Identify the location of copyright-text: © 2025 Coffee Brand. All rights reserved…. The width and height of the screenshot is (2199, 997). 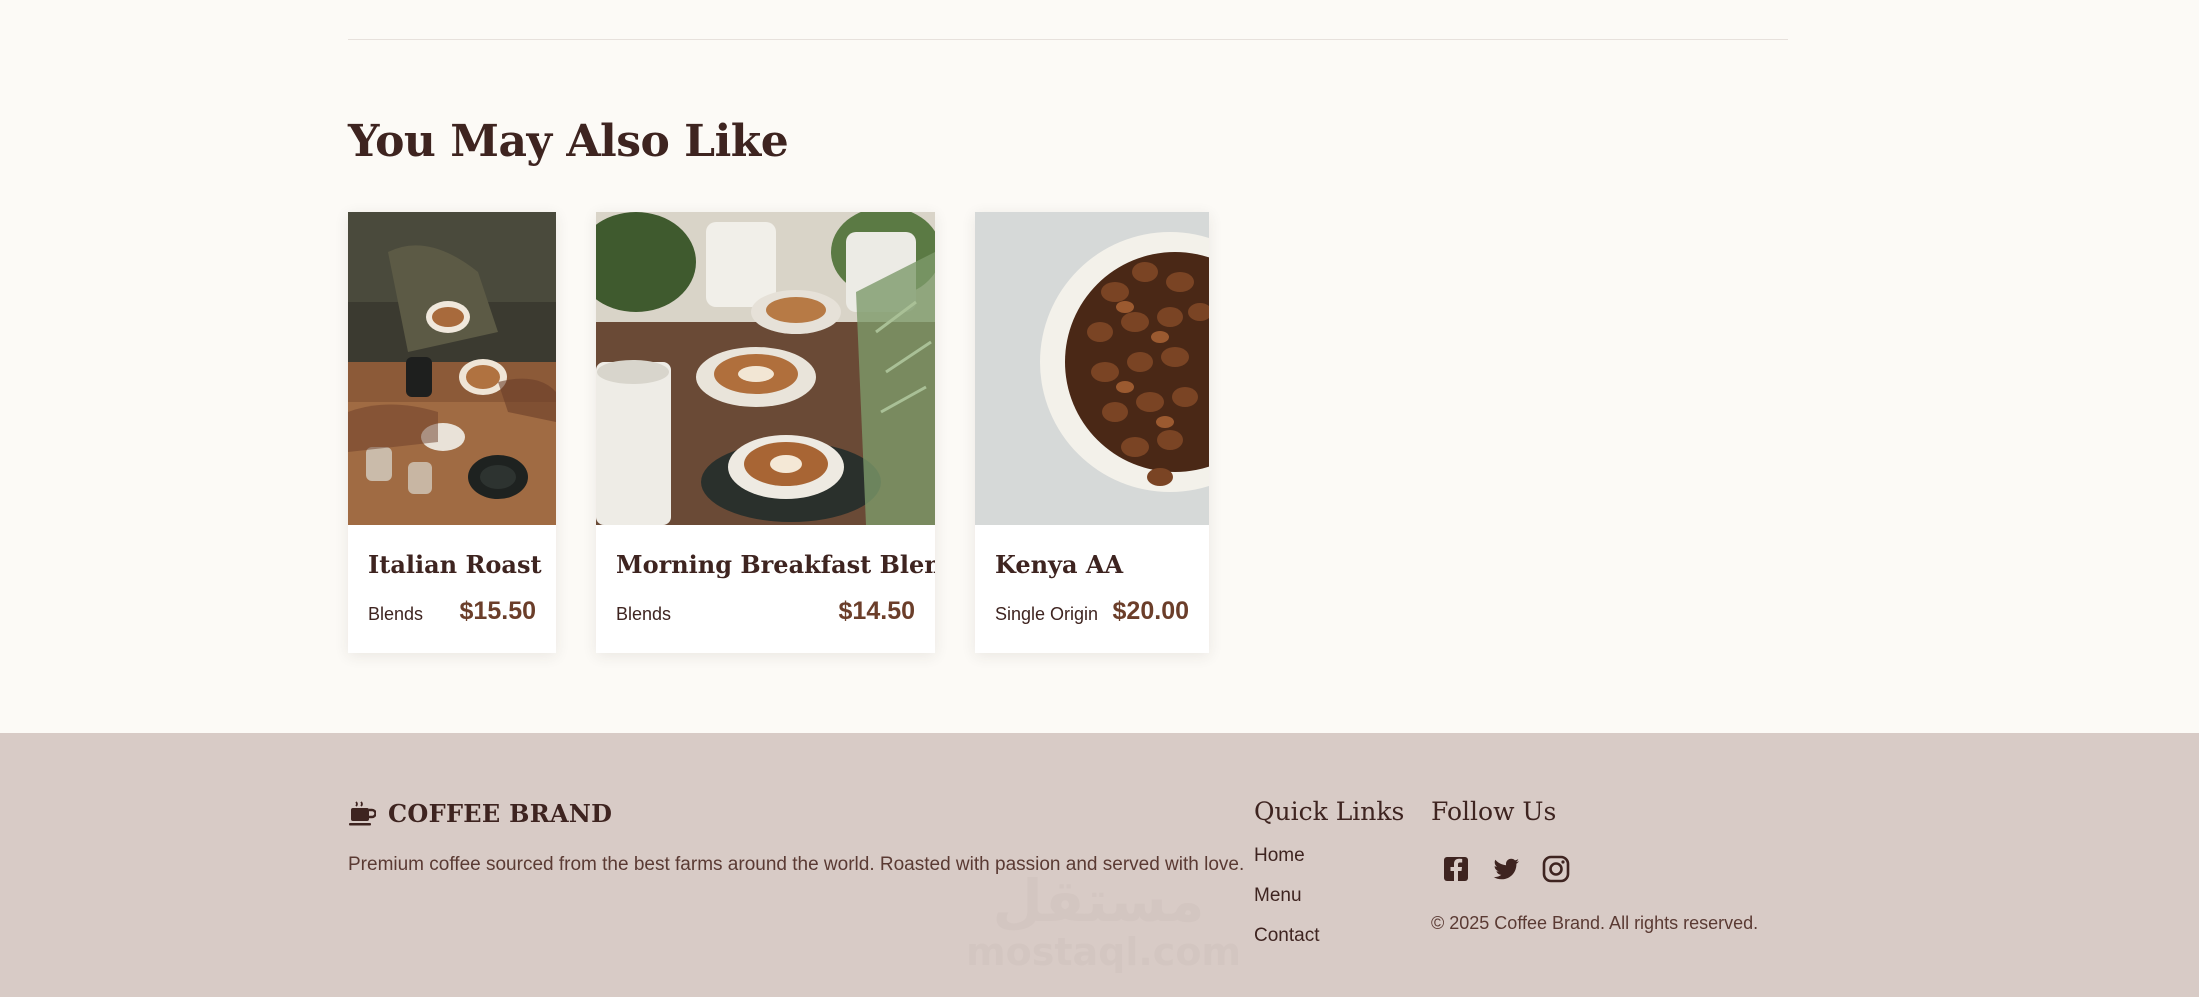
(1595, 923).